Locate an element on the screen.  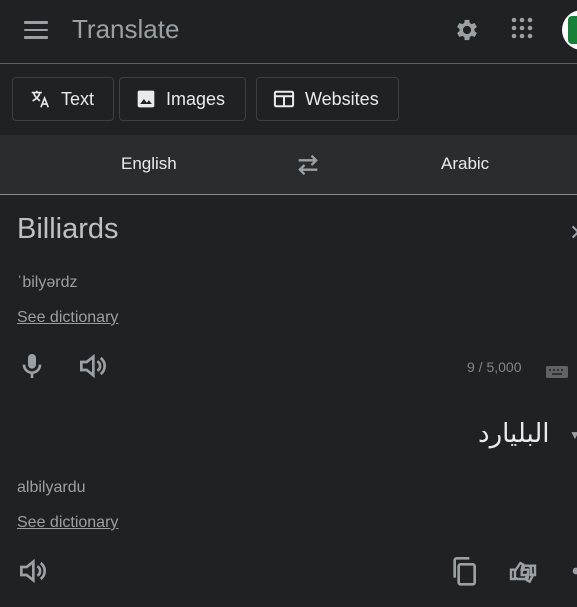
target-transliteration: albilyardu is located at coordinates (51, 487).